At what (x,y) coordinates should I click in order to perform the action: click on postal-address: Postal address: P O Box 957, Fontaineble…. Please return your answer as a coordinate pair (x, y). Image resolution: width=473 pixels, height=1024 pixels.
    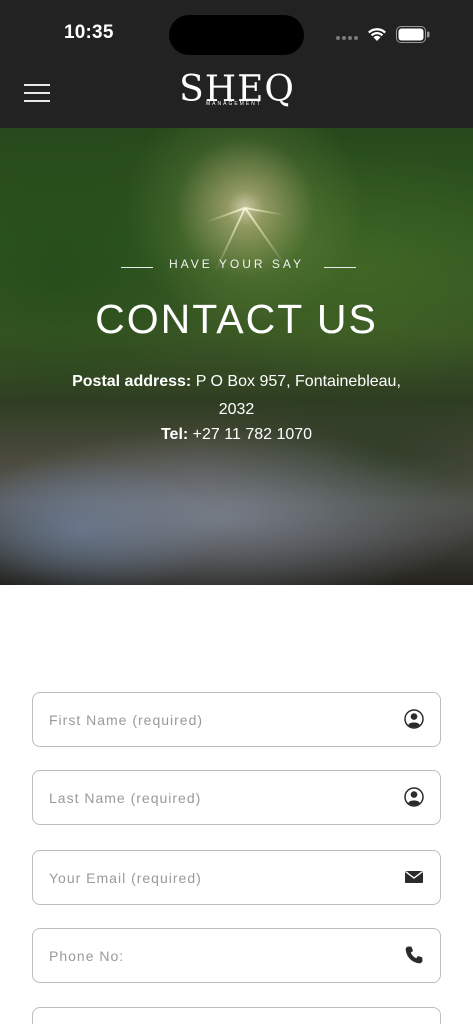
    Looking at the image, I should click on (236, 396).